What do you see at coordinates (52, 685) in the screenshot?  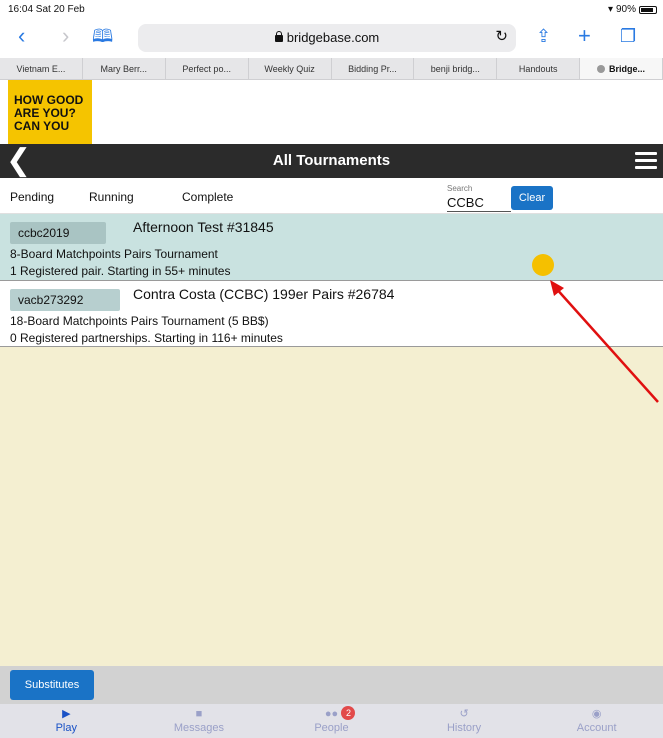 I see `substitutes-button: Substitutes` at bounding box center [52, 685].